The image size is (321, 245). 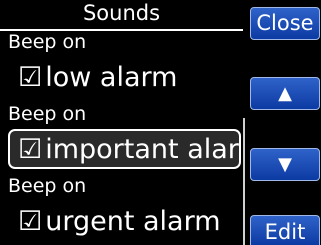 I want to click on arrow-down-icon: ▼, so click(x=285, y=164).